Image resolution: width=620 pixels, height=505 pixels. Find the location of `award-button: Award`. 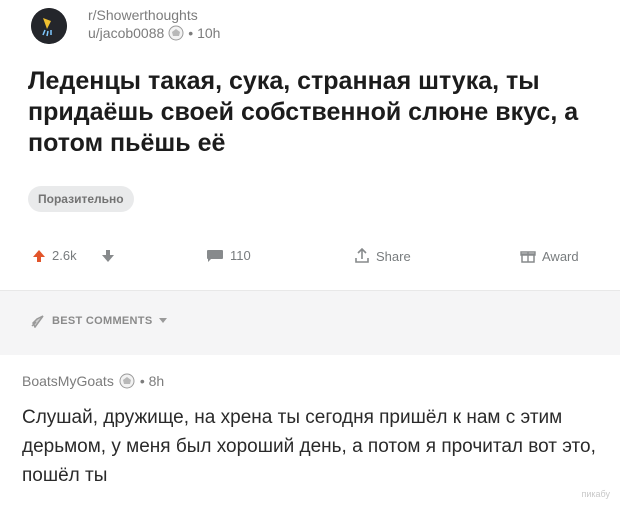

award-button: Award is located at coordinates (549, 256).